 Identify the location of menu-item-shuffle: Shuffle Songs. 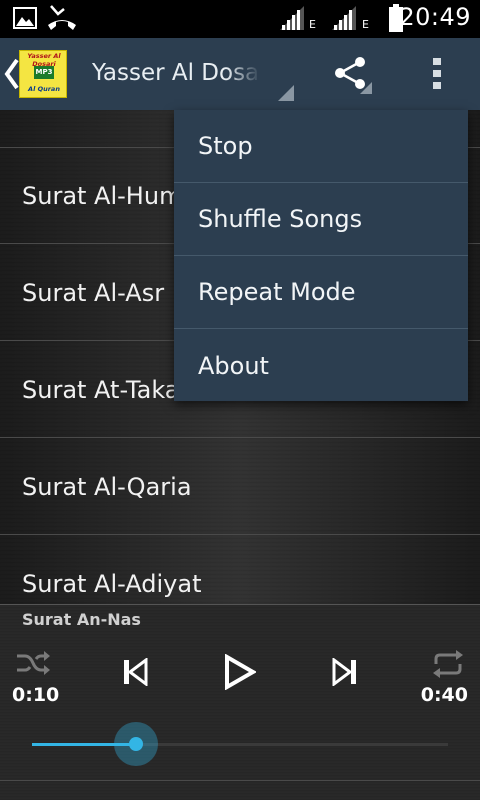
(321, 219).